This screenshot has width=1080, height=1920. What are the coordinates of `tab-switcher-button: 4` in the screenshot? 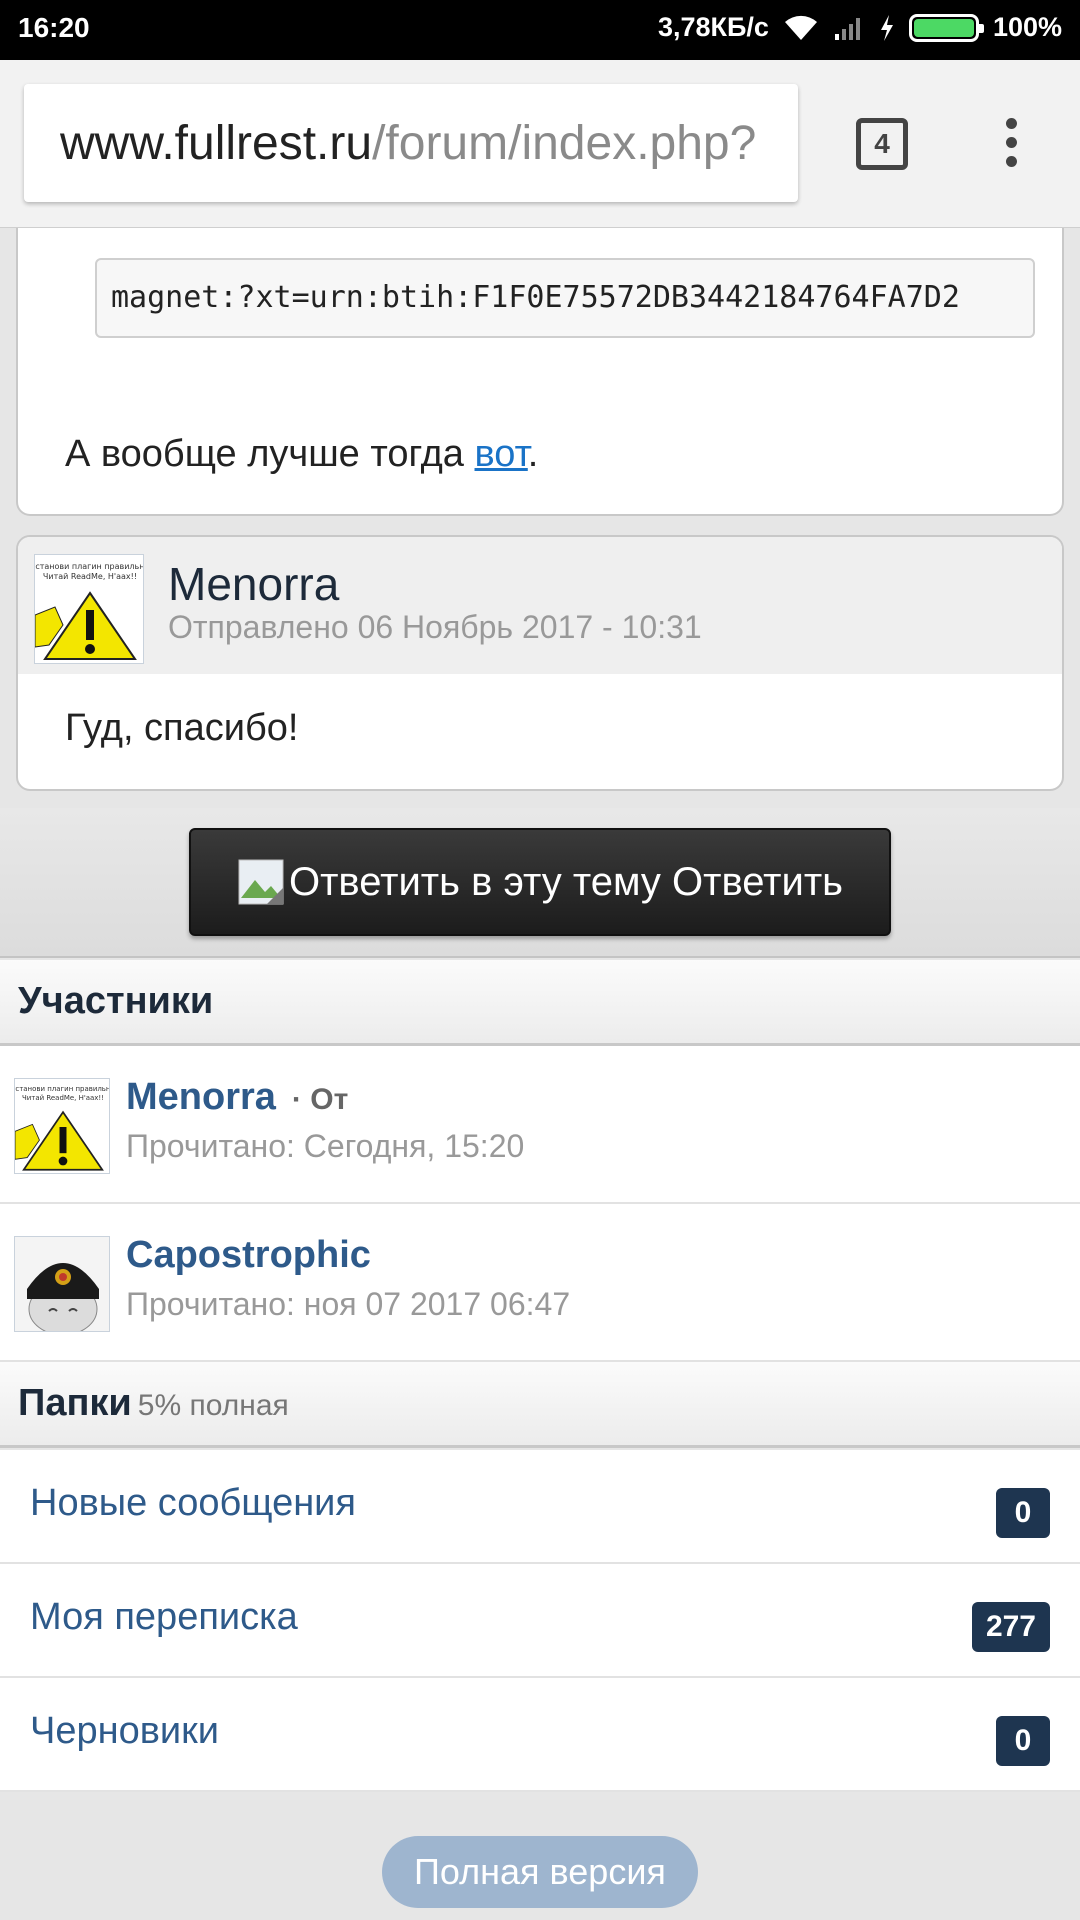 It's located at (882, 144).